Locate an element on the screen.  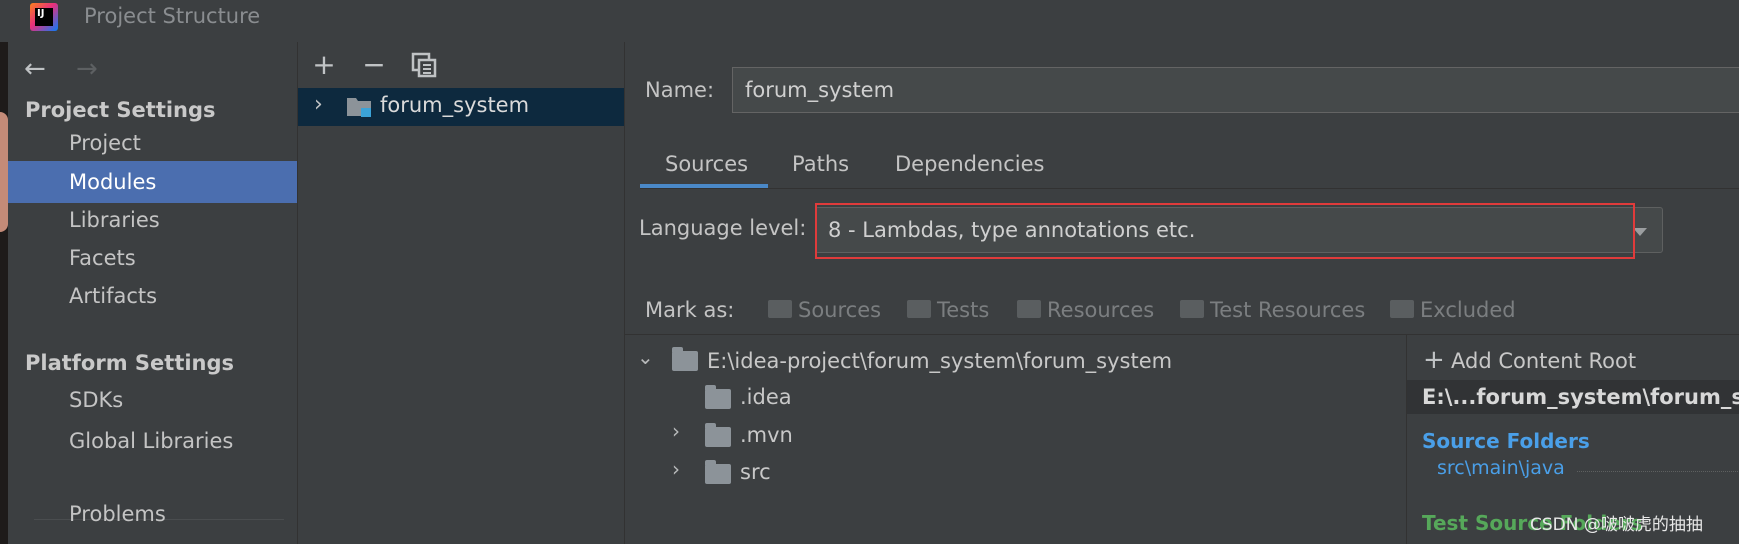
chevron-down-icon: ⌄ is located at coordinates (645, 357).